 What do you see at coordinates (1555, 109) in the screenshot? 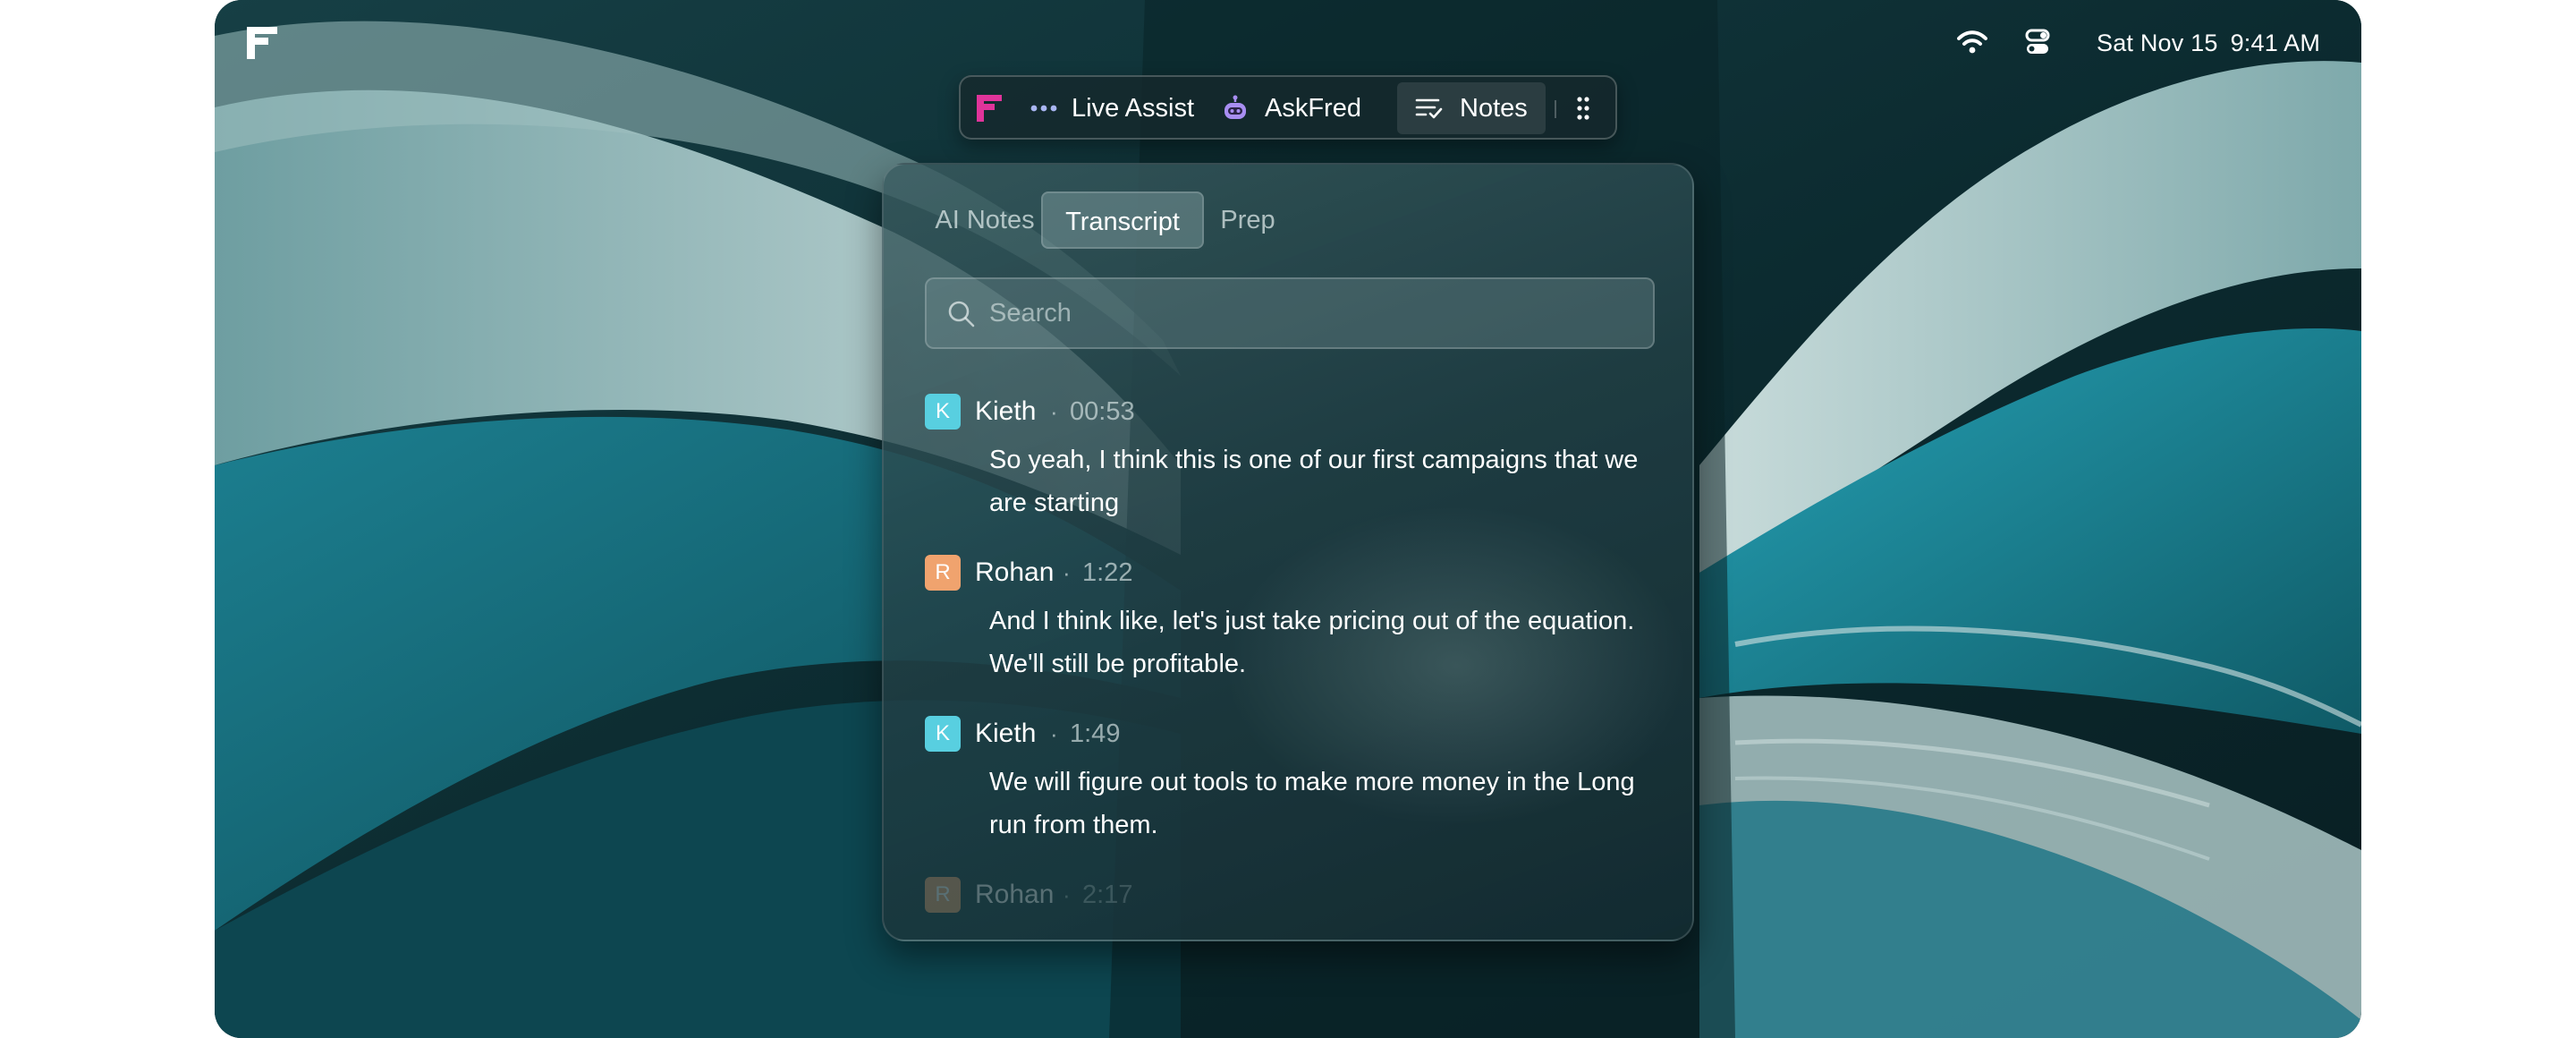
I see `toolbar-divider` at bounding box center [1555, 109].